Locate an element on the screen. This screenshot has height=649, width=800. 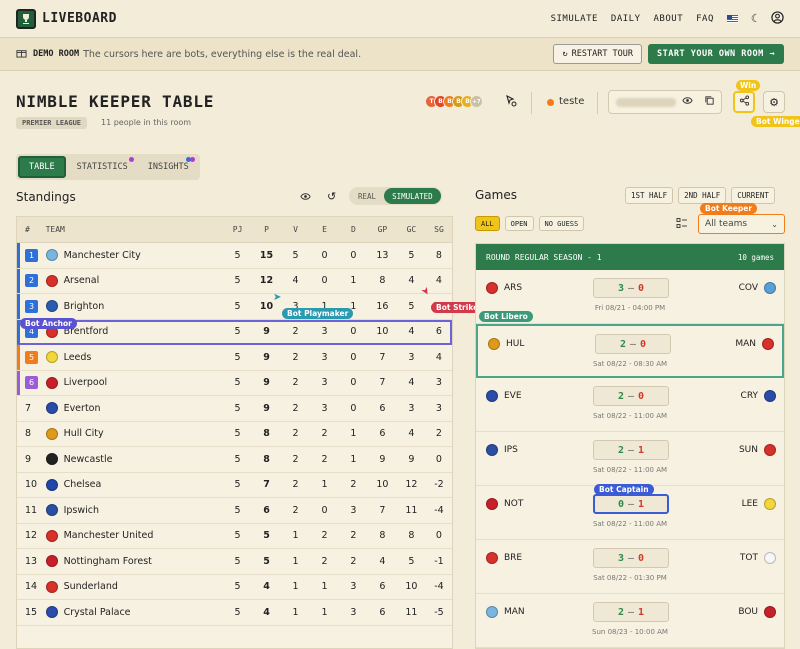
team-name: Nottingham Forest is located at coordinates (107, 561).